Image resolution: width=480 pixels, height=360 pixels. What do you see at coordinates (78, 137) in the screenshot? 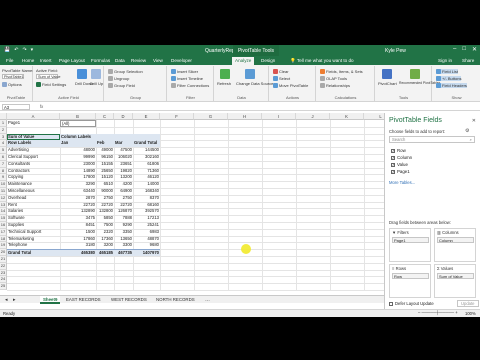
I see `column-labels-header: Column Labels` at bounding box center [78, 137].